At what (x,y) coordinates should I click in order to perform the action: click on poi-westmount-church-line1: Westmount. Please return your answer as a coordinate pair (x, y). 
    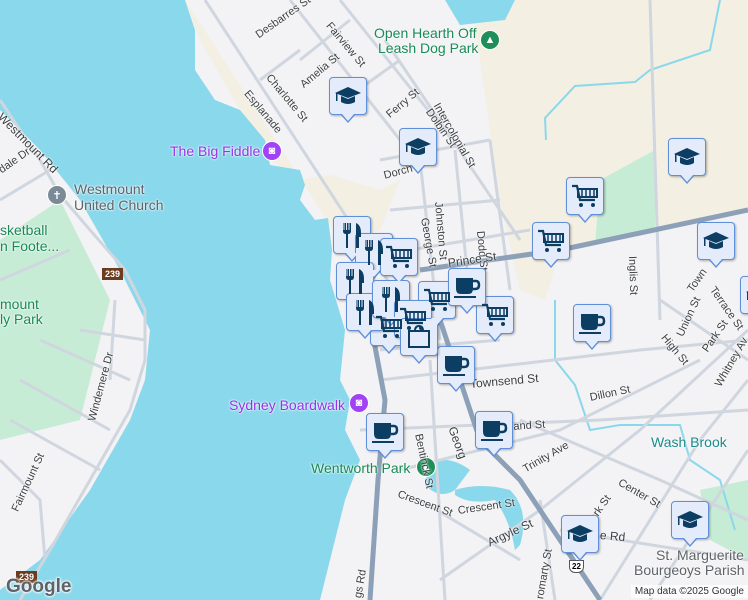
    Looking at the image, I should click on (109, 189).